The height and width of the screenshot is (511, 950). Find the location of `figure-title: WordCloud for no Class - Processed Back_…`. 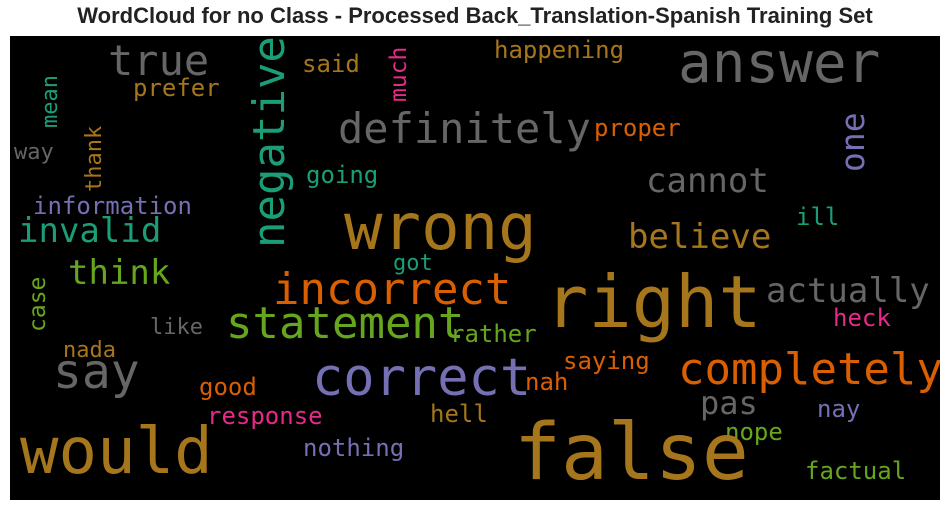

figure-title: WordCloud for no Class - Processed Back_… is located at coordinates (475, 15).